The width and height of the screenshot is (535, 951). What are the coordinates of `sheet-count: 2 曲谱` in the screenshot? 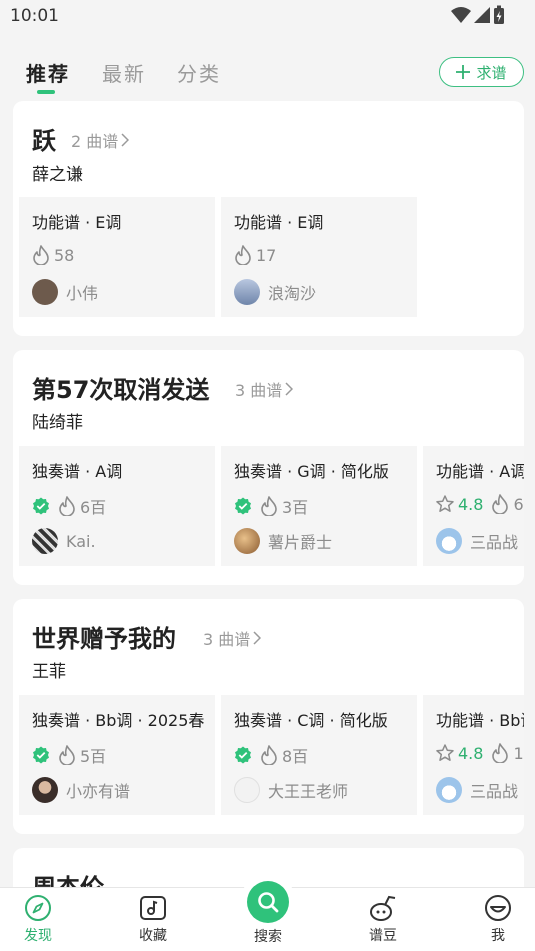 It's located at (100, 140).